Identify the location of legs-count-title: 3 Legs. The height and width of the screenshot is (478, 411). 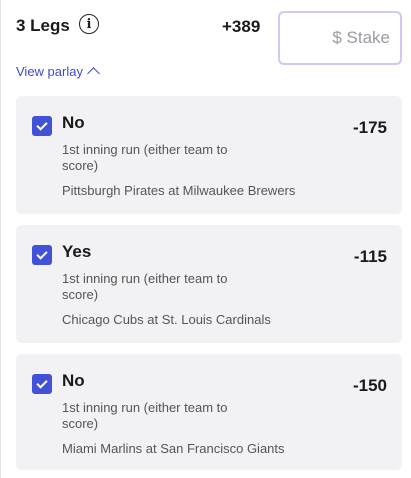
(43, 25).